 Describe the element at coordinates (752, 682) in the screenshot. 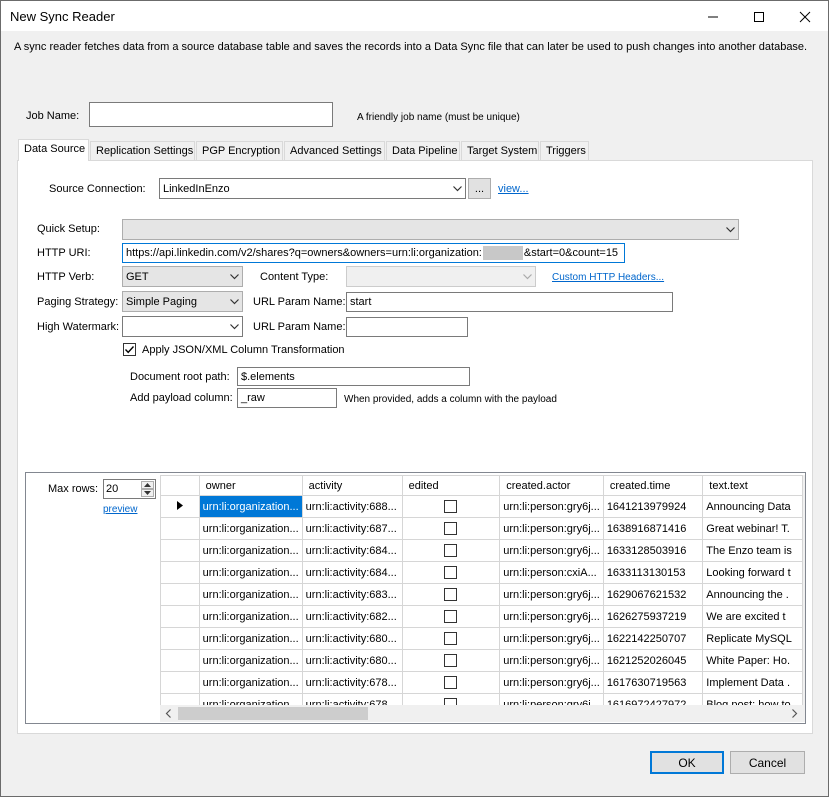

I see `text-cell: Implement Data .` at that location.